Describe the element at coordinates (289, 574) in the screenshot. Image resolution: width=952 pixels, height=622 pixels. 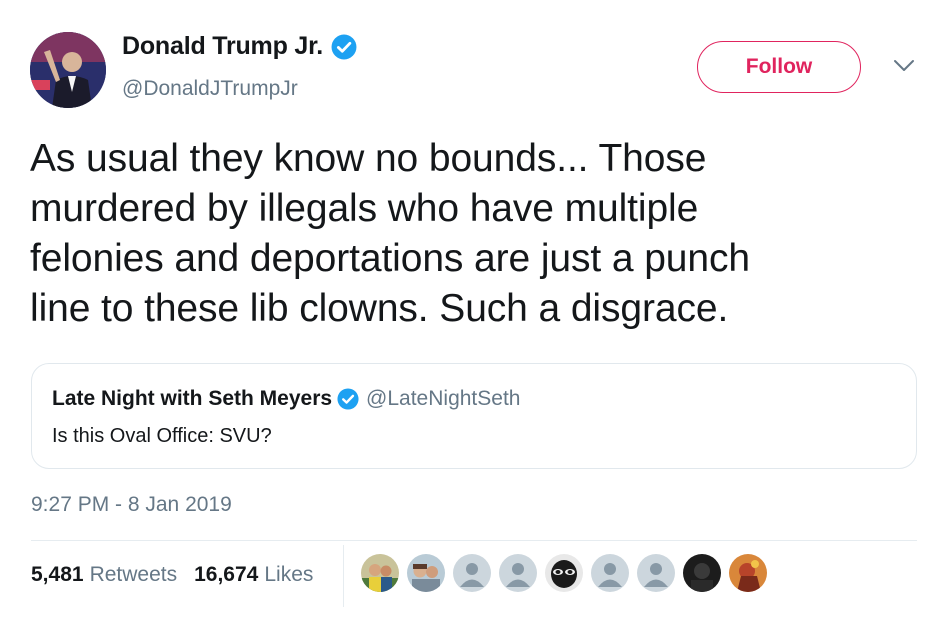
I see `likes-label: Likes` at that location.